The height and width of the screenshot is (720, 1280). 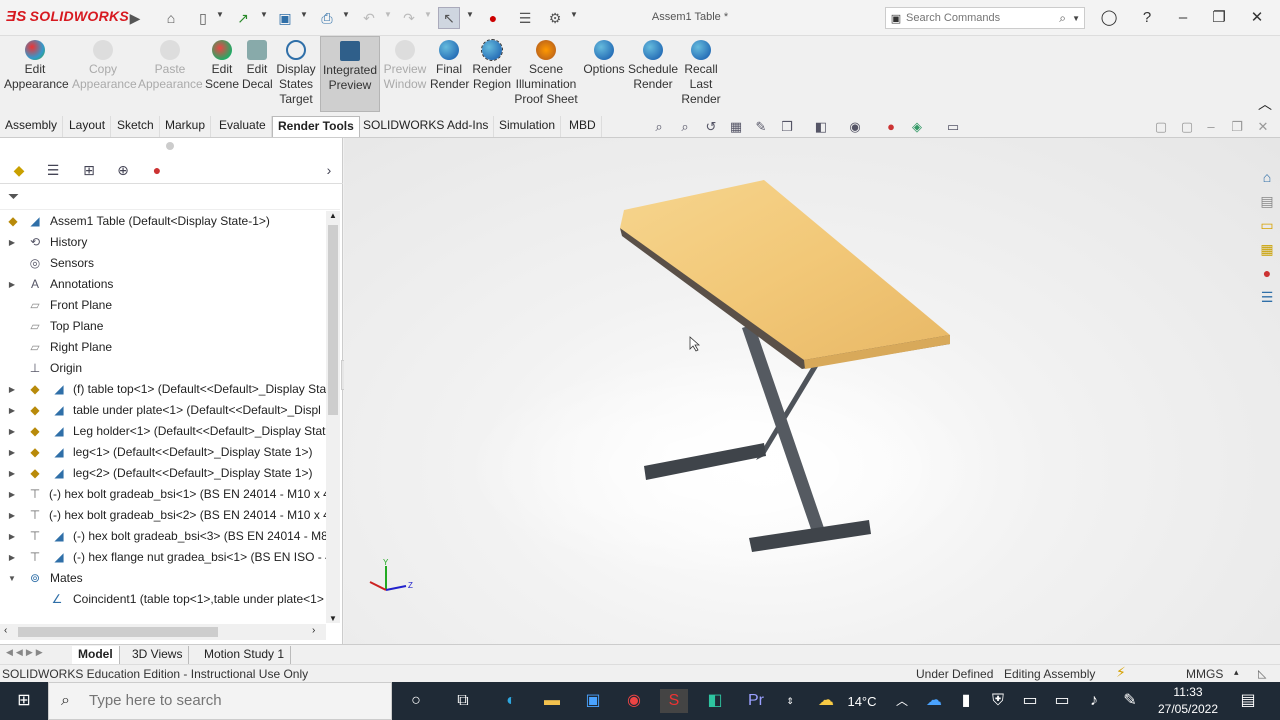 I want to click on viewport-close-icon: ✕, so click(x=1263, y=127).